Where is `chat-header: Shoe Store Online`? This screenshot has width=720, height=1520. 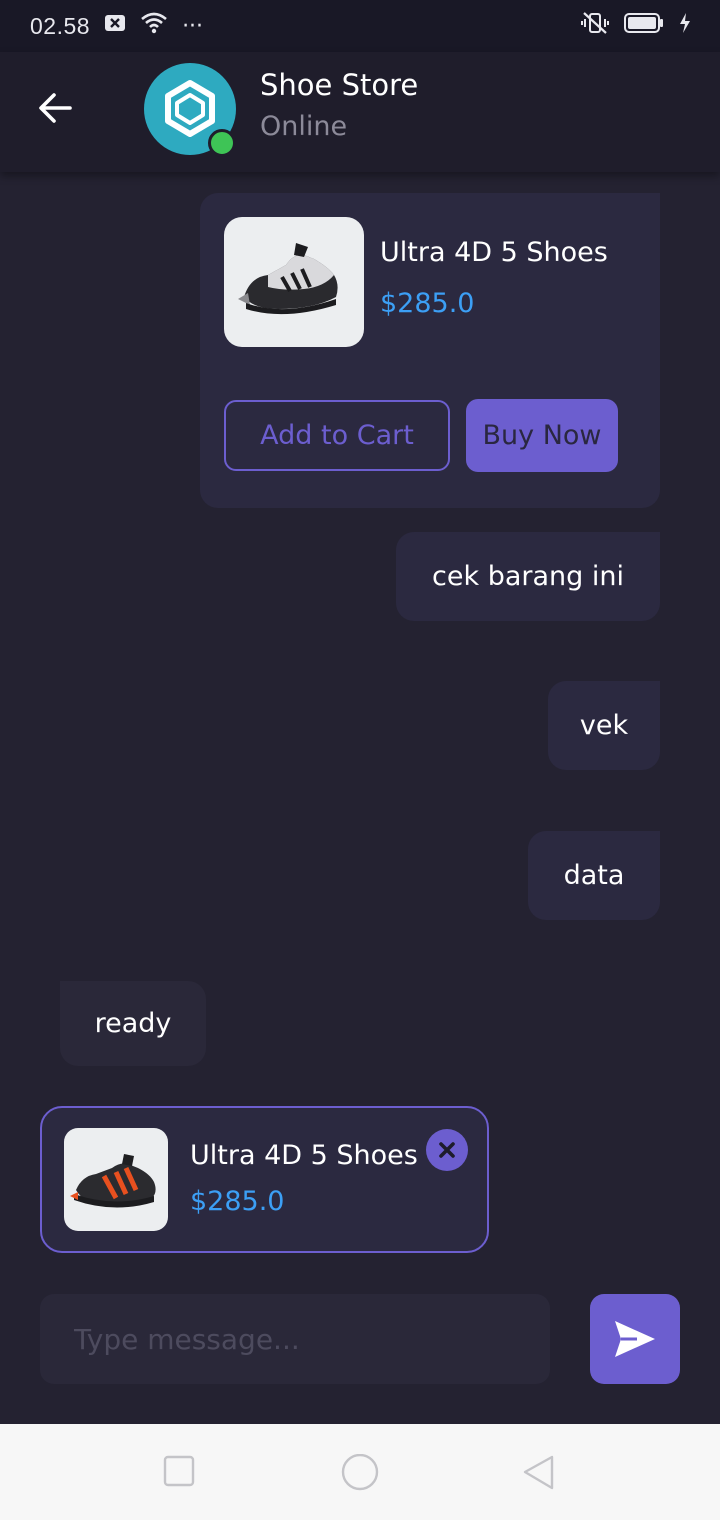
chat-header: Shoe Store Online is located at coordinates (360, 112).